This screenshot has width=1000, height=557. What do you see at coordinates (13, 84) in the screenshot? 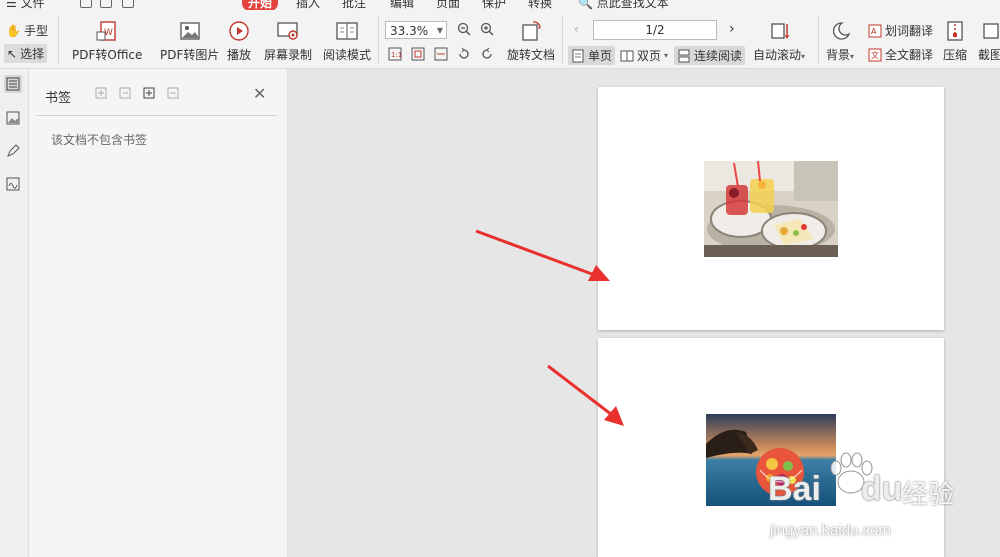
I see `bookmark-panel-icon` at bounding box center [13, 84].